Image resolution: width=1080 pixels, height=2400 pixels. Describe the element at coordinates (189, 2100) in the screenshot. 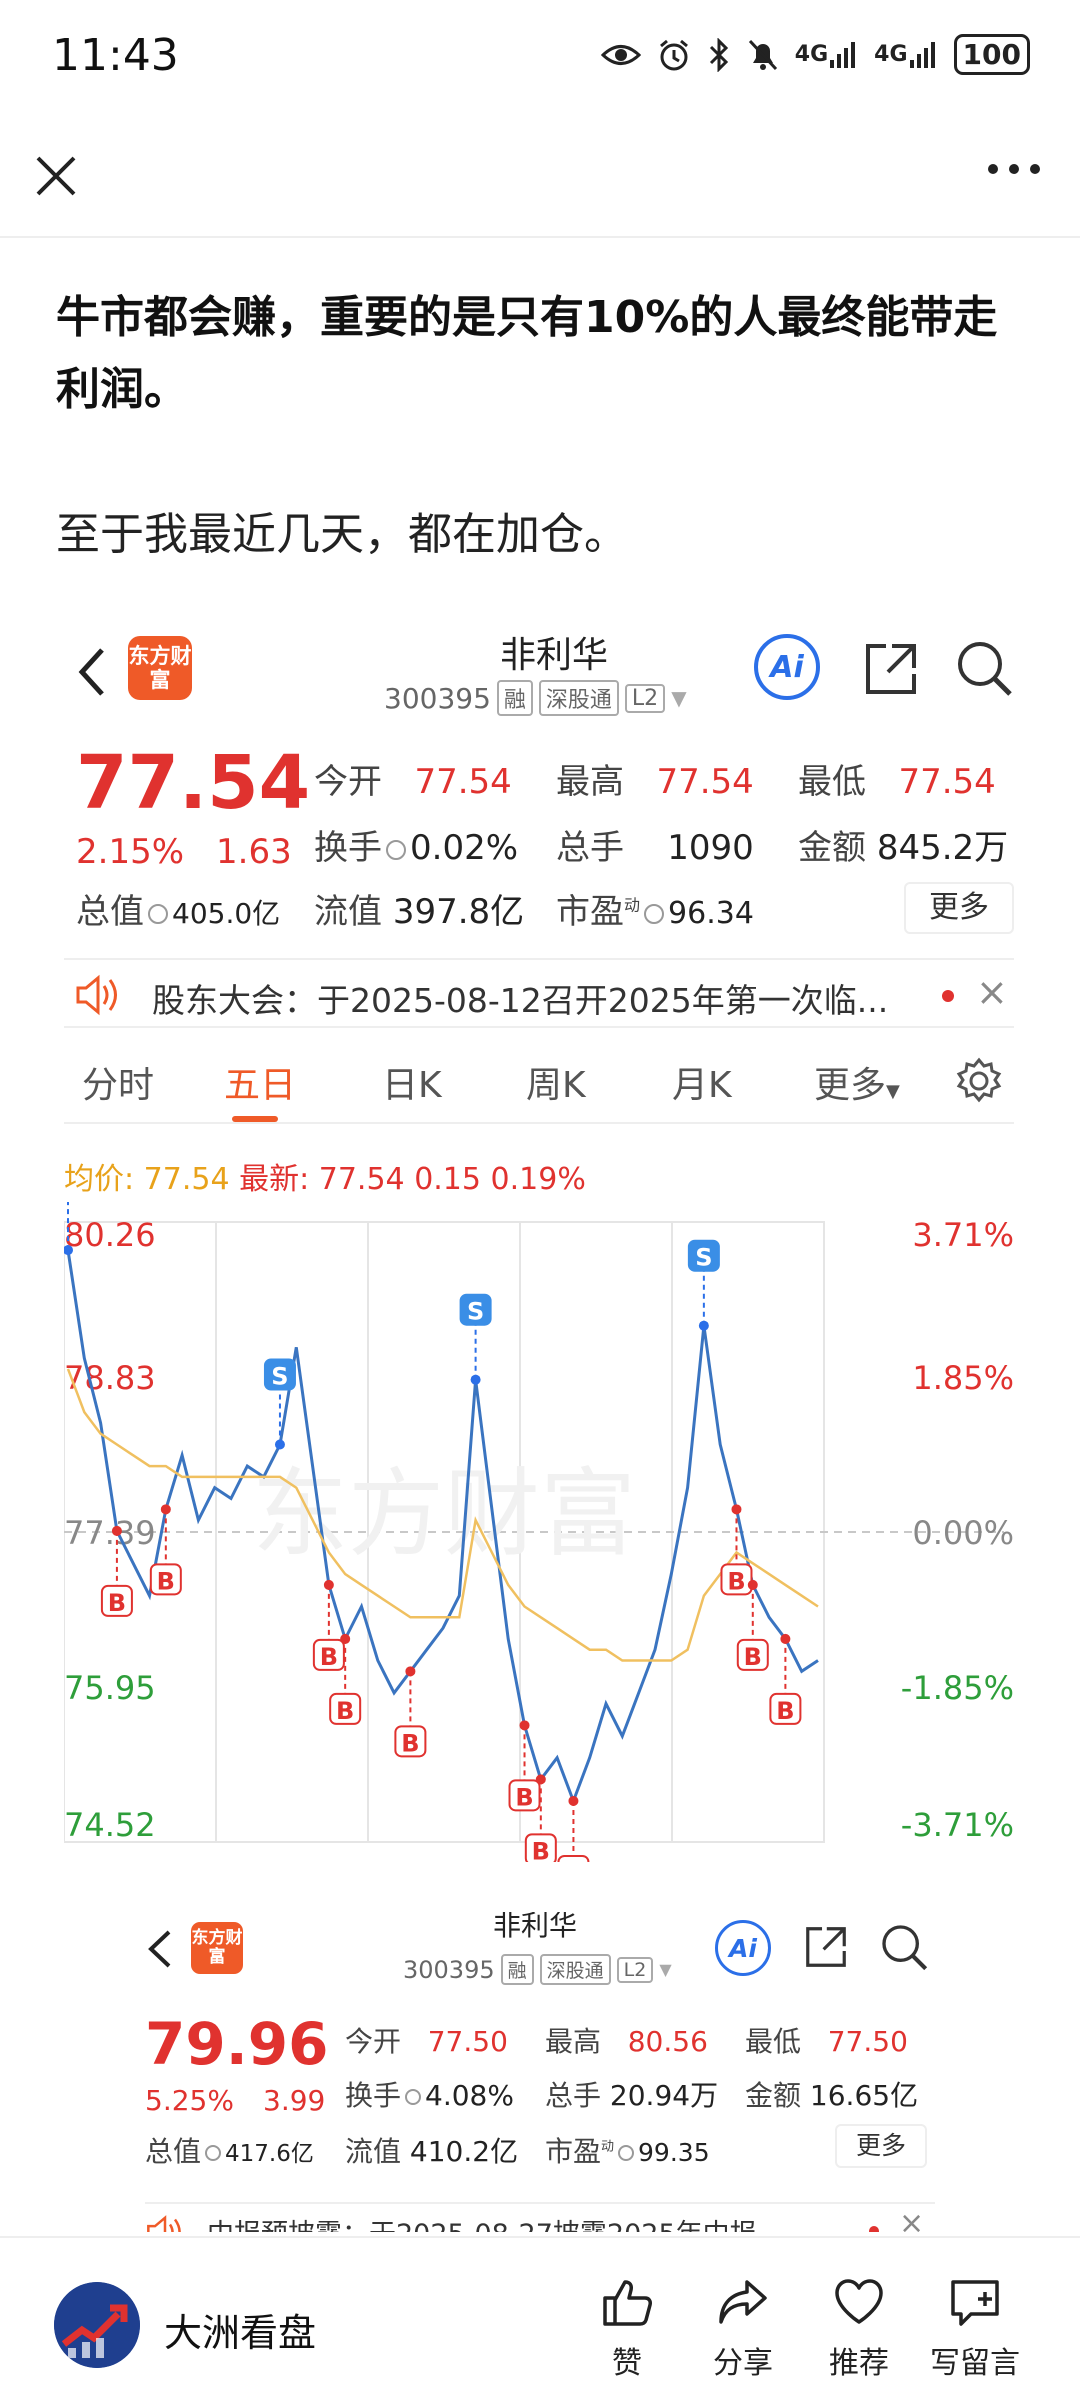

I see `change-percent: 5.25%` at that location.